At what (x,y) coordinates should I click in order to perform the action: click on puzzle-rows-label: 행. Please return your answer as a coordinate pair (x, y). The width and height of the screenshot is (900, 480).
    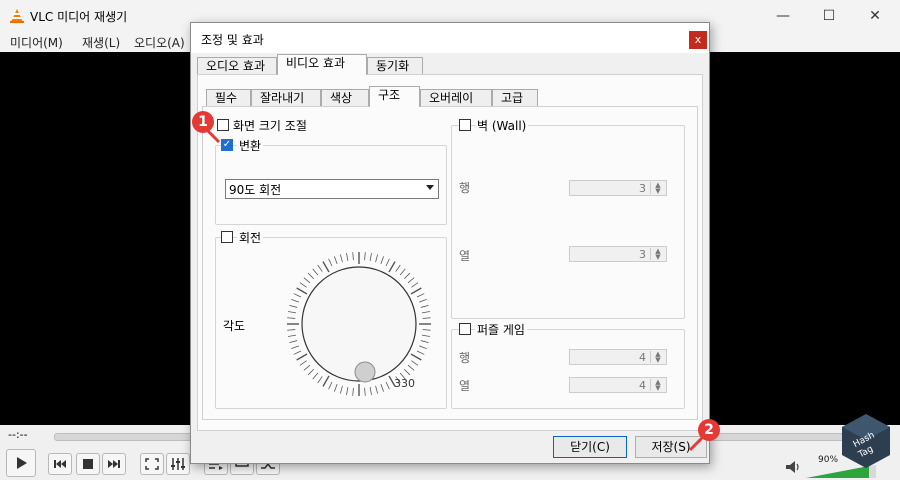
    Looking at the image, I should click on (465, 358).